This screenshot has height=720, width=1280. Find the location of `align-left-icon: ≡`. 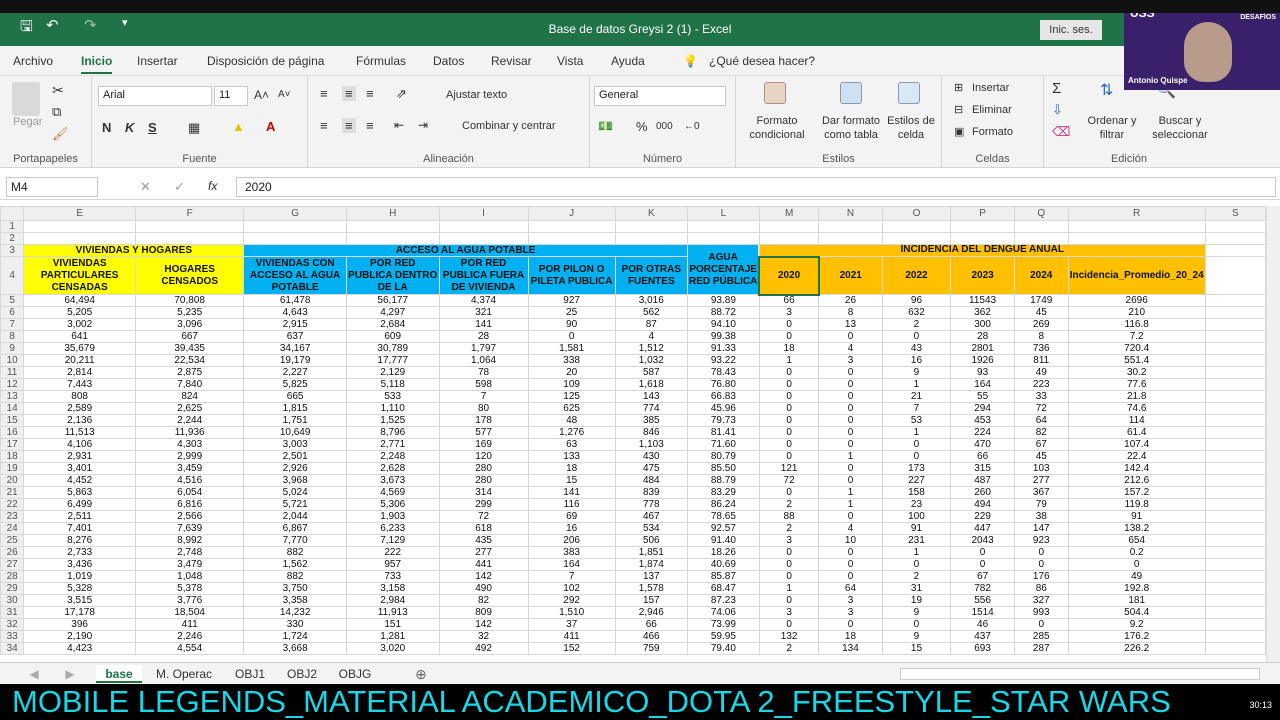

align-left-icon: ≡ is located at coordinates (324, 125).